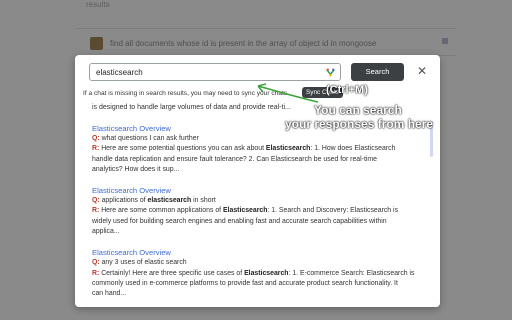 This screenshot has width=512, height=320. I want to click on question-text: applications of, so click(124, 201).